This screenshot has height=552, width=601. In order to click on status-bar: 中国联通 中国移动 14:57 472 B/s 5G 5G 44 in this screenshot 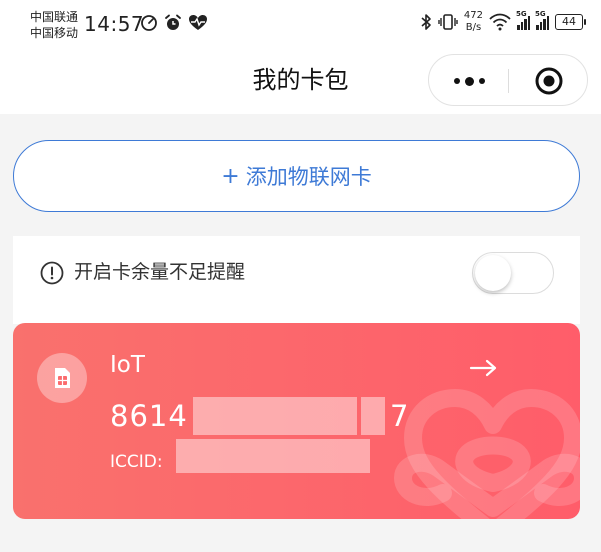, I will do `click(300, 24)`.